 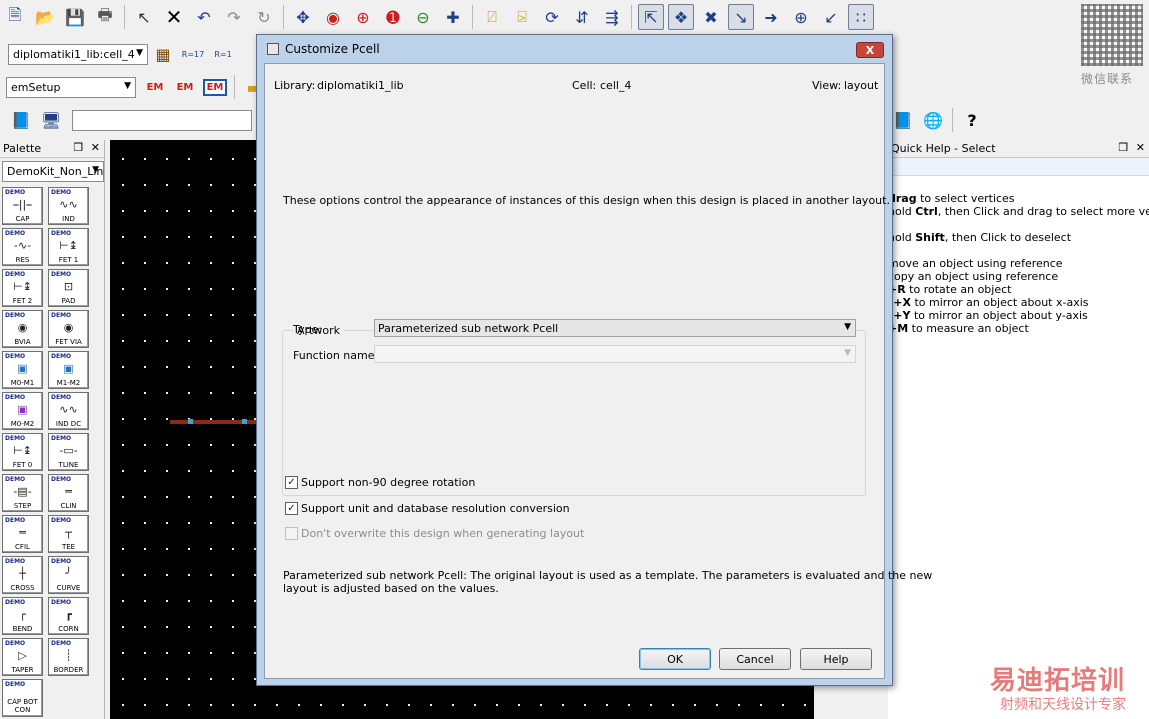 What do you see at coordinates (801, 17) in the screenshot?
I see `snap-center-icon: ⊕` at bounding box center [801, 17].